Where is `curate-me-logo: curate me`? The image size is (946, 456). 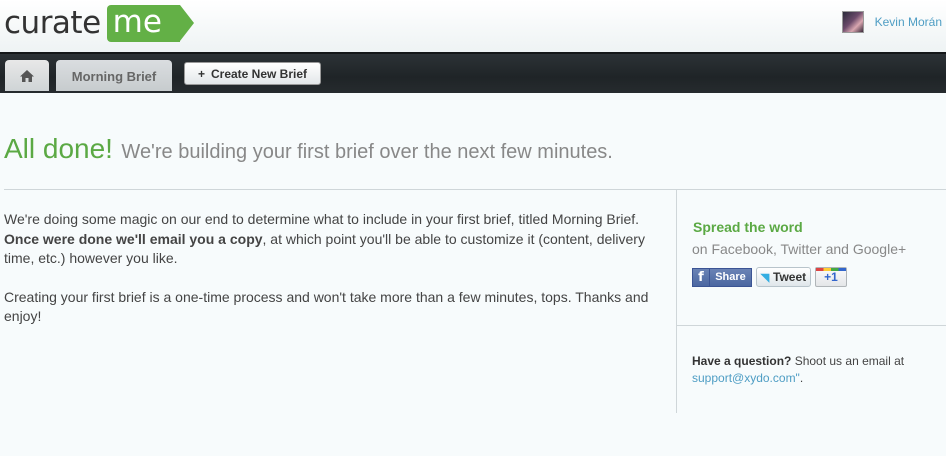
curate-me-logo: curate me is located at coordinates (99, 23).